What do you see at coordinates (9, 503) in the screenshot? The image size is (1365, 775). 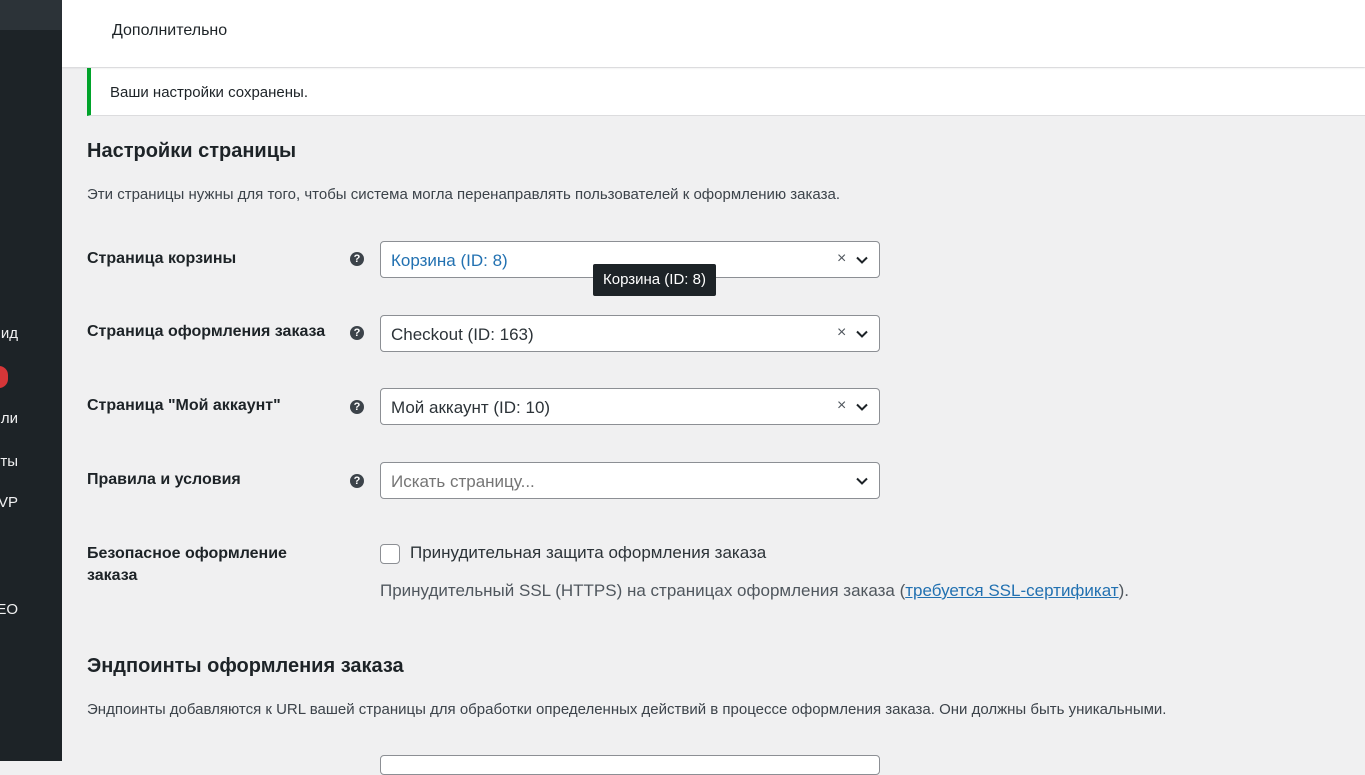 I see `sidebar-item-4: VP` at bounding box center [9, 503].